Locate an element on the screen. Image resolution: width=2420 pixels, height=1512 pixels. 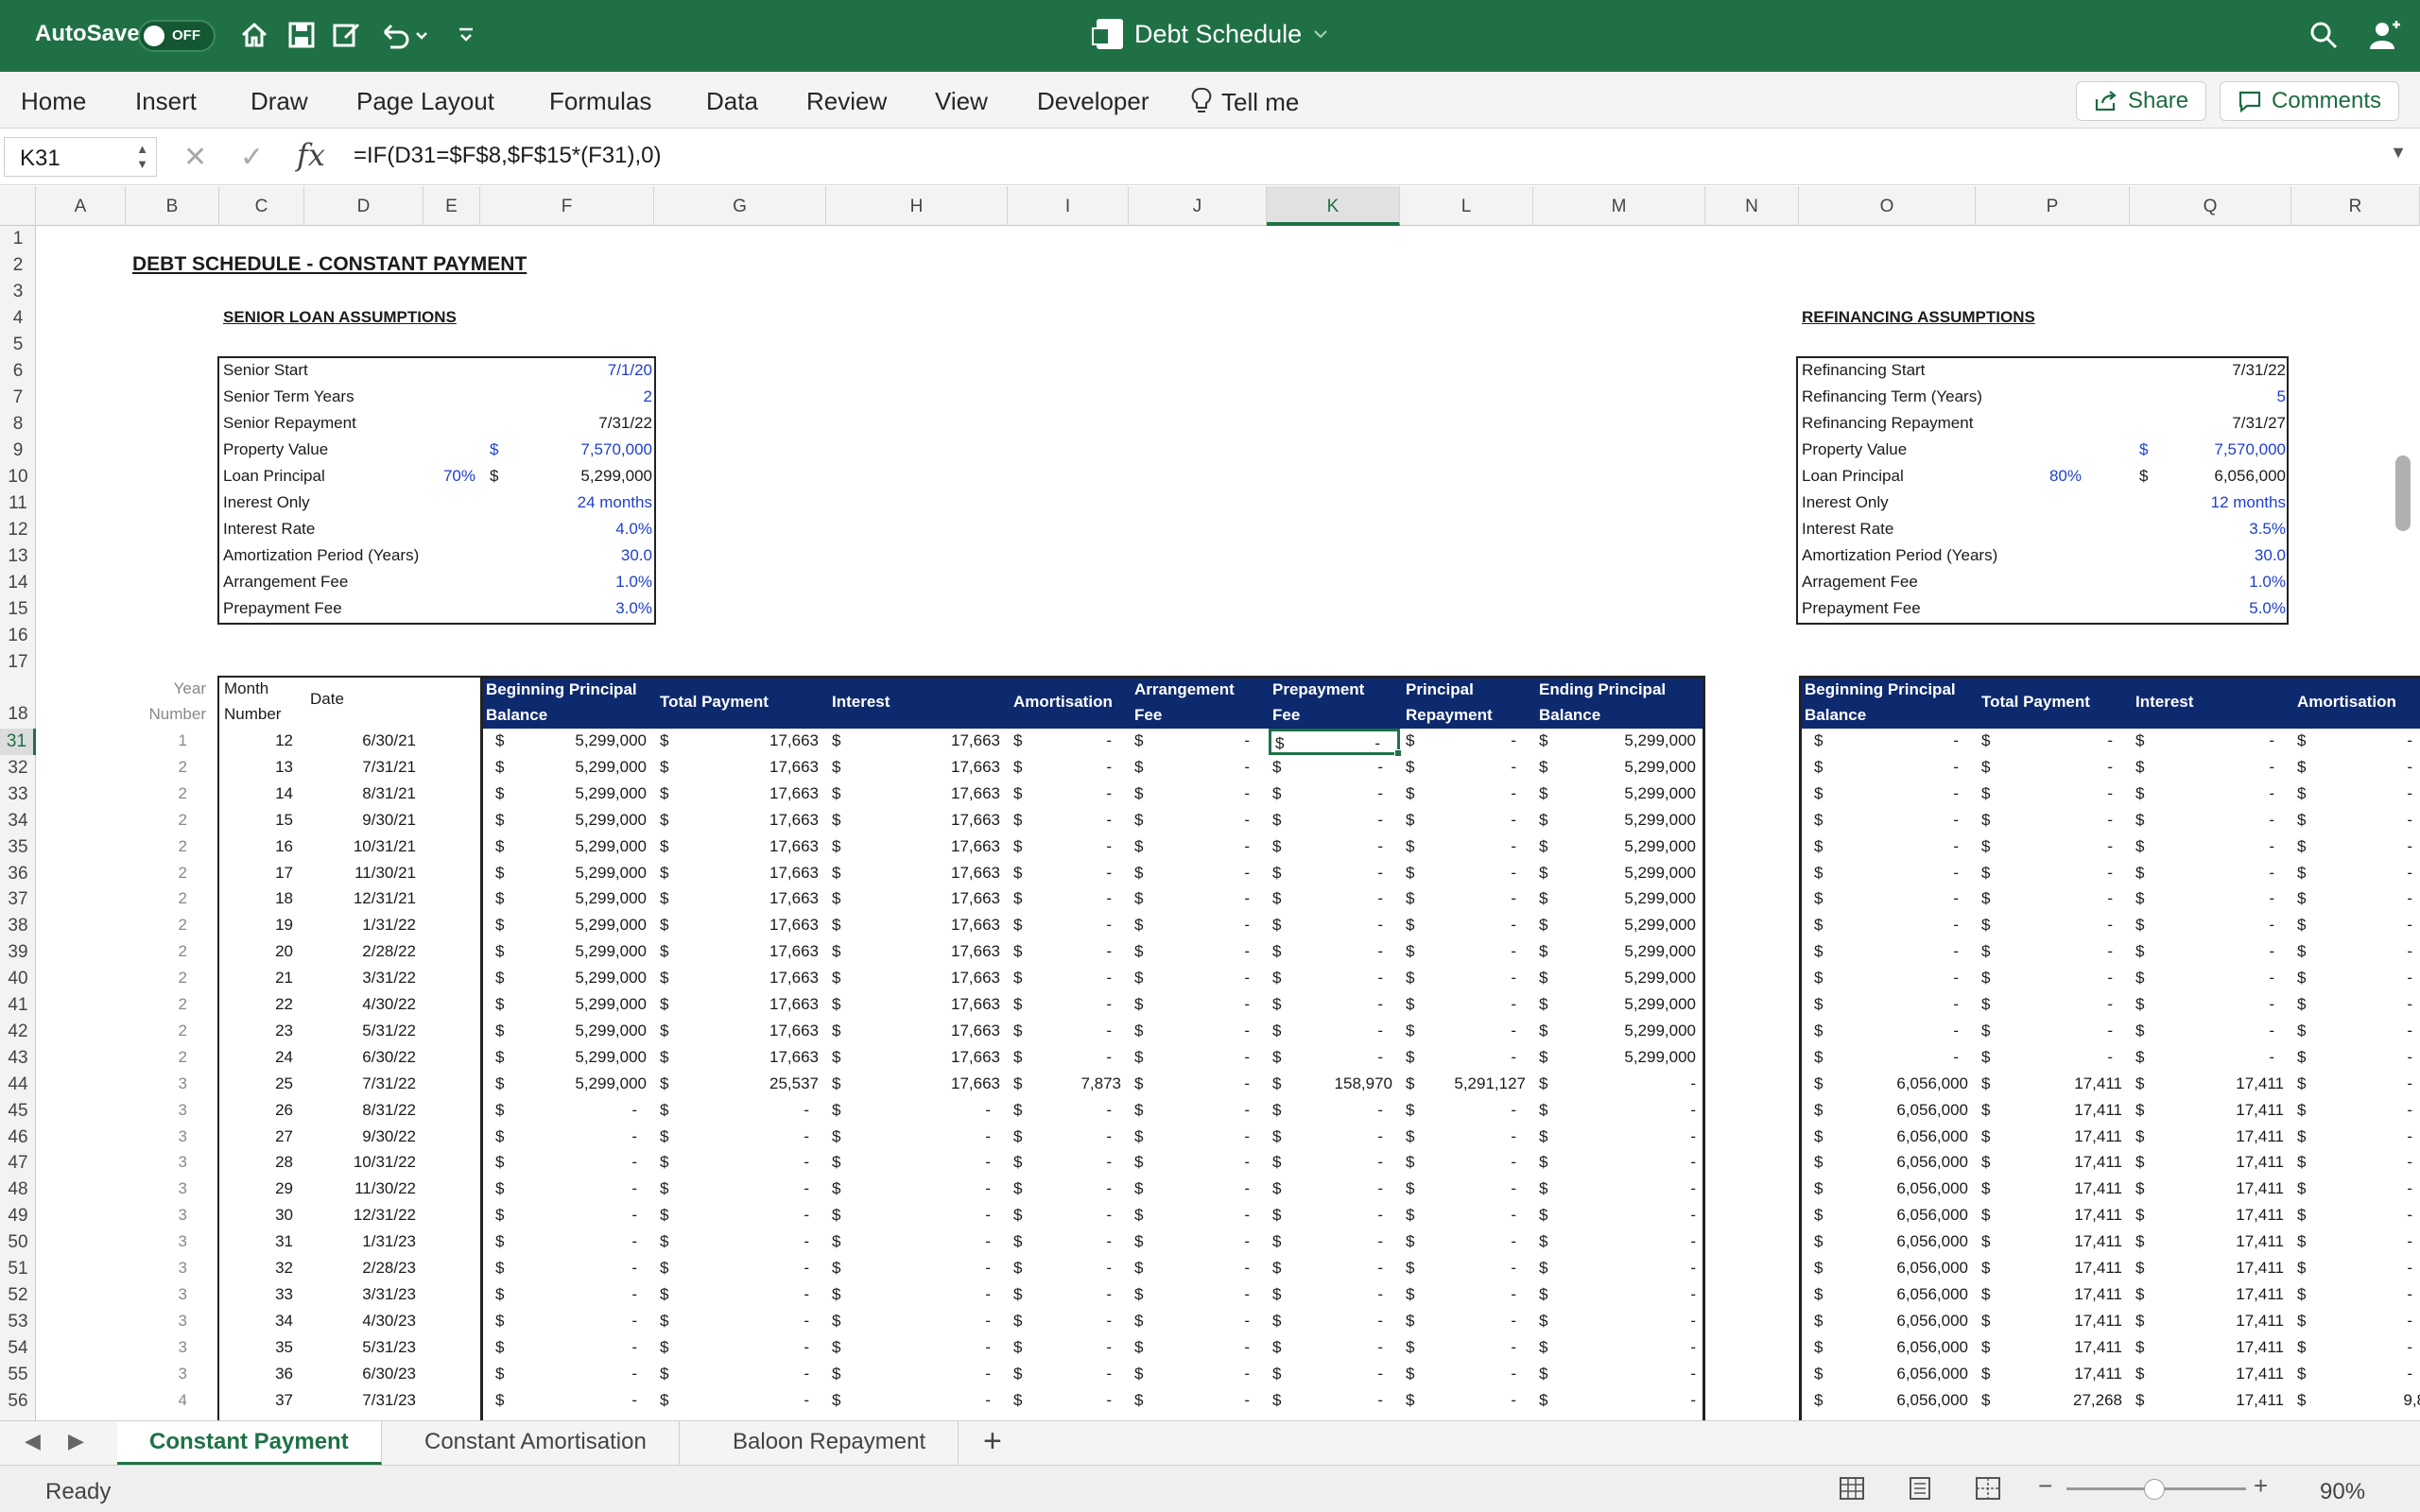
refi-cell-o: $6,056,000 is located at coordinates (1893, 1138).